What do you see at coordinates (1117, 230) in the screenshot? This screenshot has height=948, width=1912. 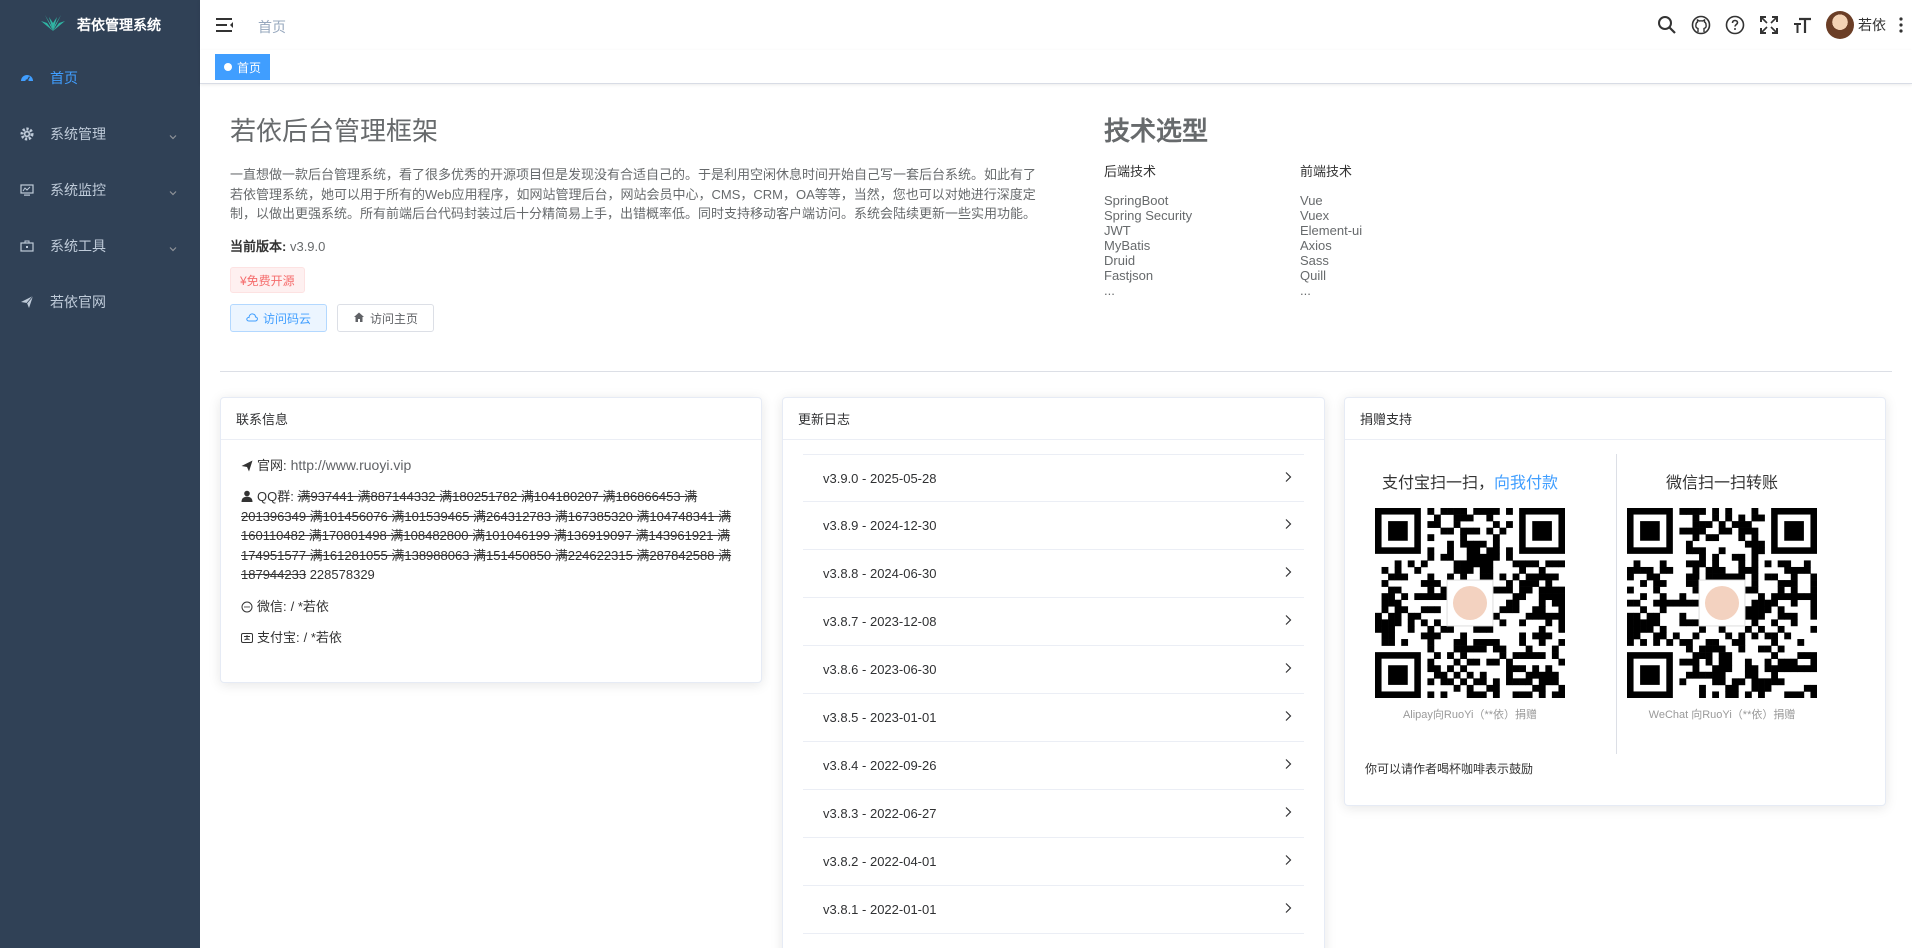 I see `list-item: JWT` at bounding box center [1117, 230].